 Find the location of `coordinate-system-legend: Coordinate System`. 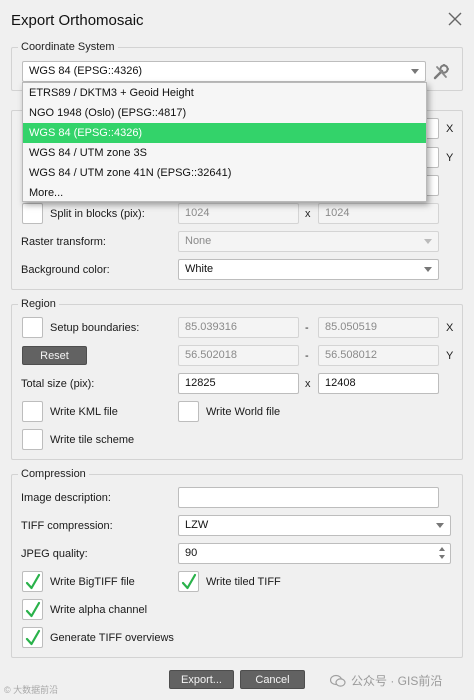

coordinate-system-legend: Coordinate System is located at coordinates (68, 47).